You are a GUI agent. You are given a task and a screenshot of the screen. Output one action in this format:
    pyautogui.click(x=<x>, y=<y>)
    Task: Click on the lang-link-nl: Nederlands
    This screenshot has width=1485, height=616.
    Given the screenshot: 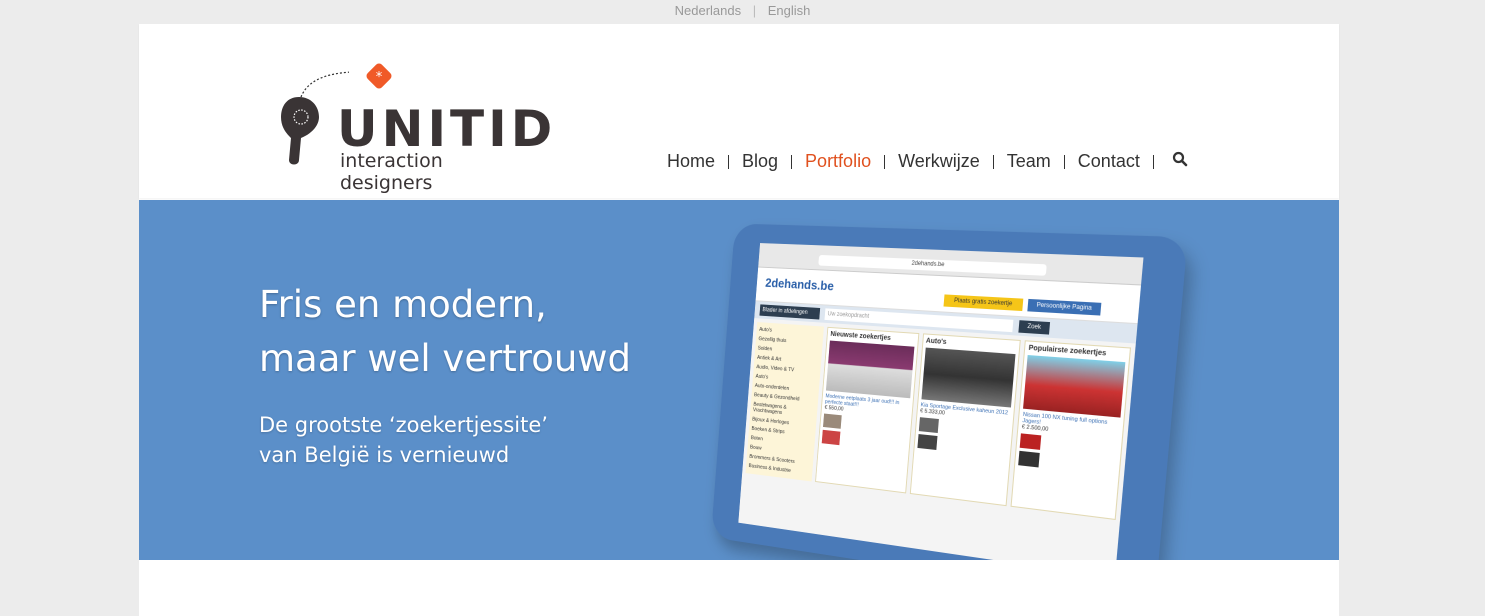 What is the action you would take?
    pyautogui.click(x=708, y=10)
    